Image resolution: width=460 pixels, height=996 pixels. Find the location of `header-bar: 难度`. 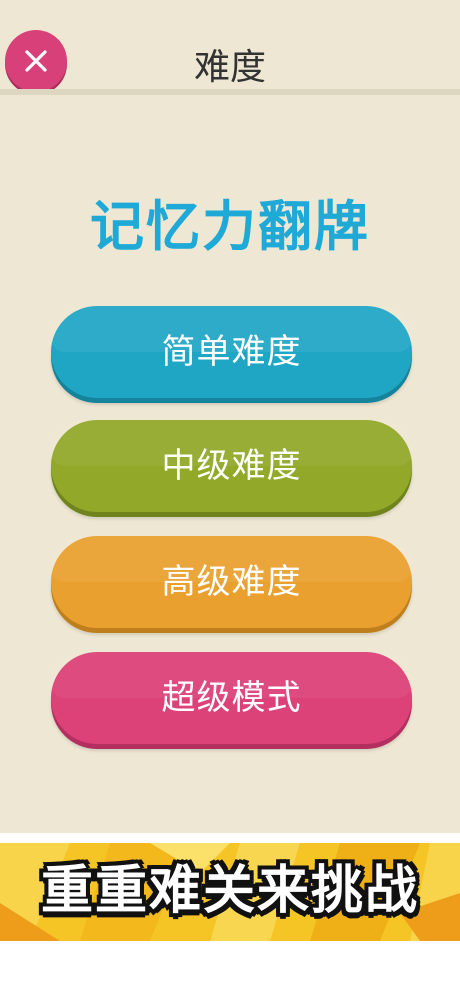

header-bar: 难度 is located at coordinates (230, 47).